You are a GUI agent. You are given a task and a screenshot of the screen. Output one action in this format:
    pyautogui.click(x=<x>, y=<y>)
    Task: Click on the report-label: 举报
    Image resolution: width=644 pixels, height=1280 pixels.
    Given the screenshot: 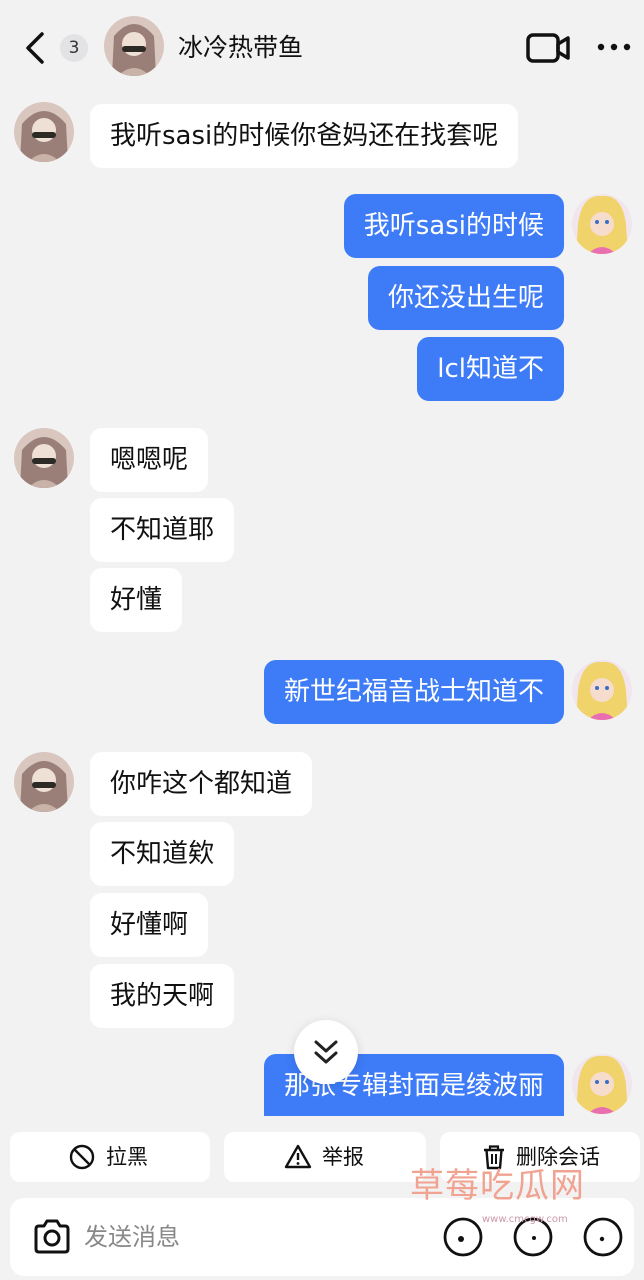 What is the action you would take?
    pyautogui.click(x=343, y=1157)
    